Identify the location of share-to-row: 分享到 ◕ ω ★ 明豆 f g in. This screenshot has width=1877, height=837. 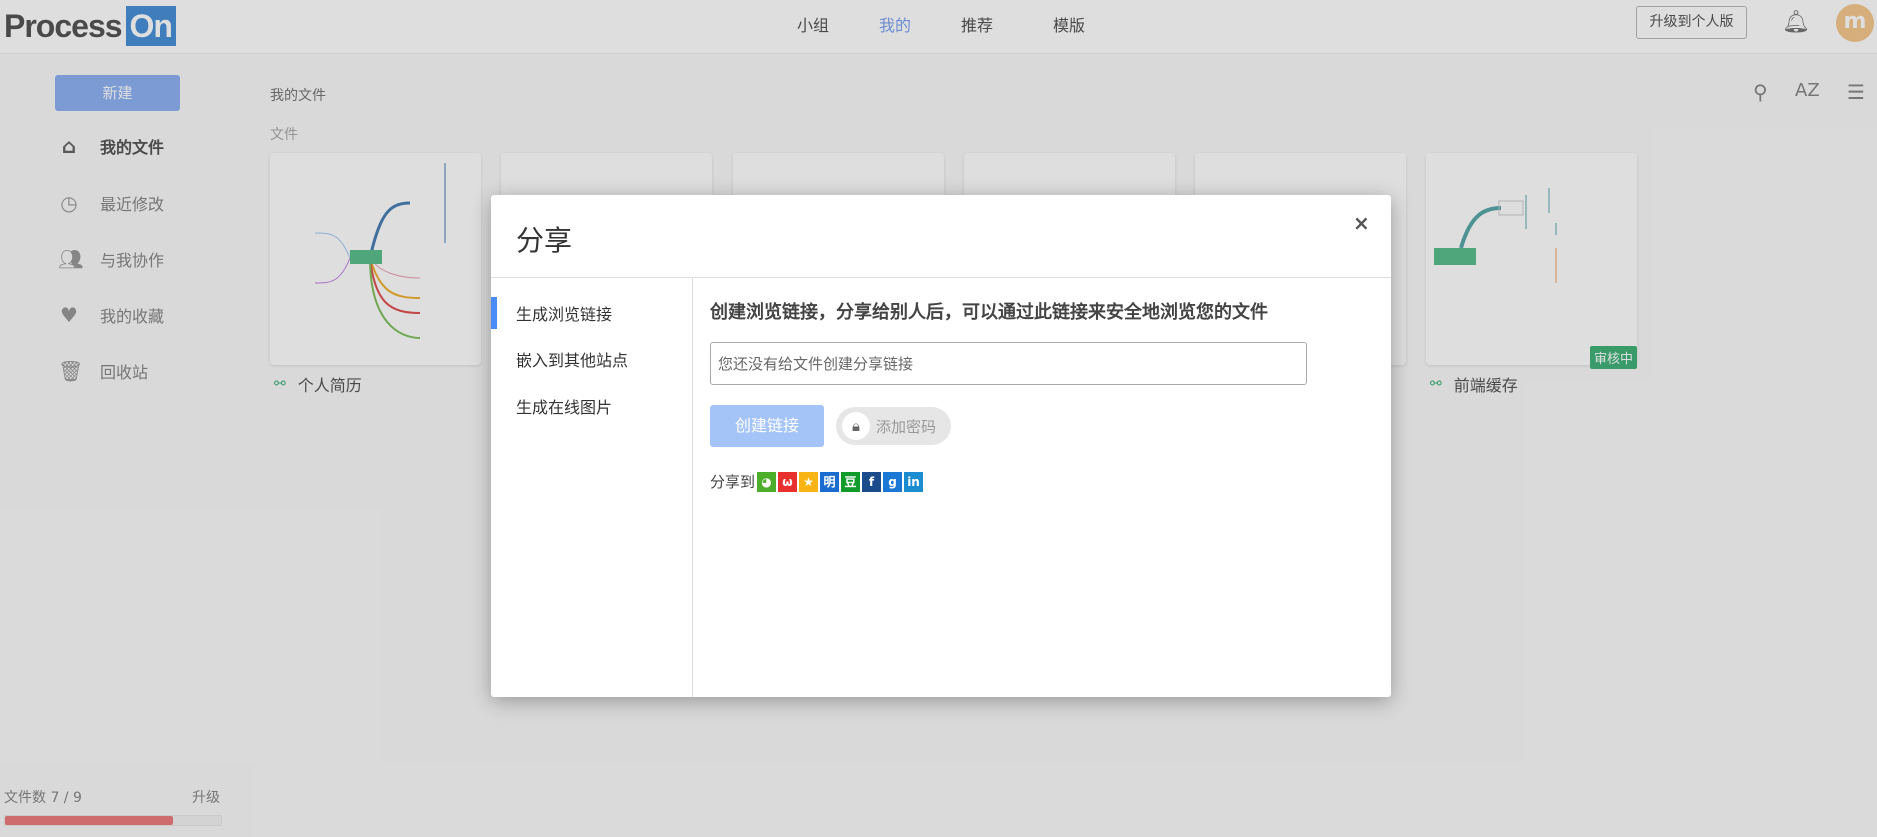
(817, 481).